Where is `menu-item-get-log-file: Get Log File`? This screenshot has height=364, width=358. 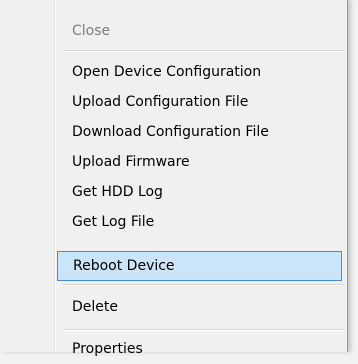
menu-item-get-log-file: Get Log File is located at coordinates (173, 222).